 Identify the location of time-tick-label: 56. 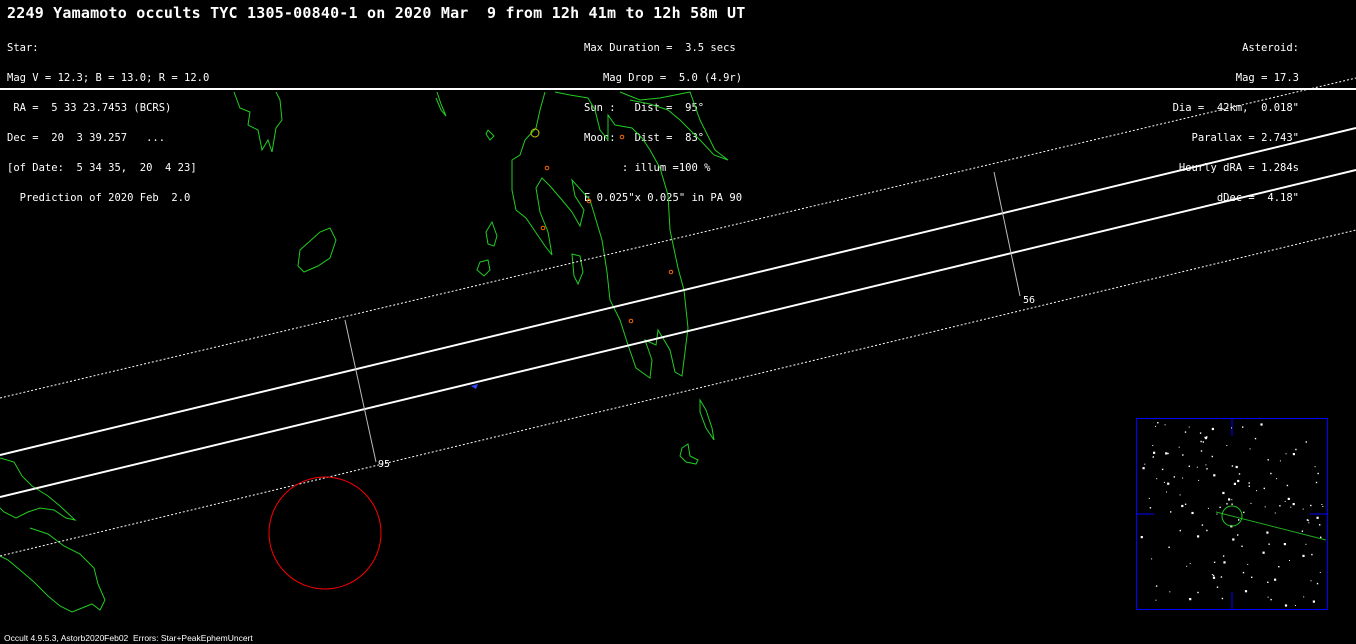
(1029, 300).